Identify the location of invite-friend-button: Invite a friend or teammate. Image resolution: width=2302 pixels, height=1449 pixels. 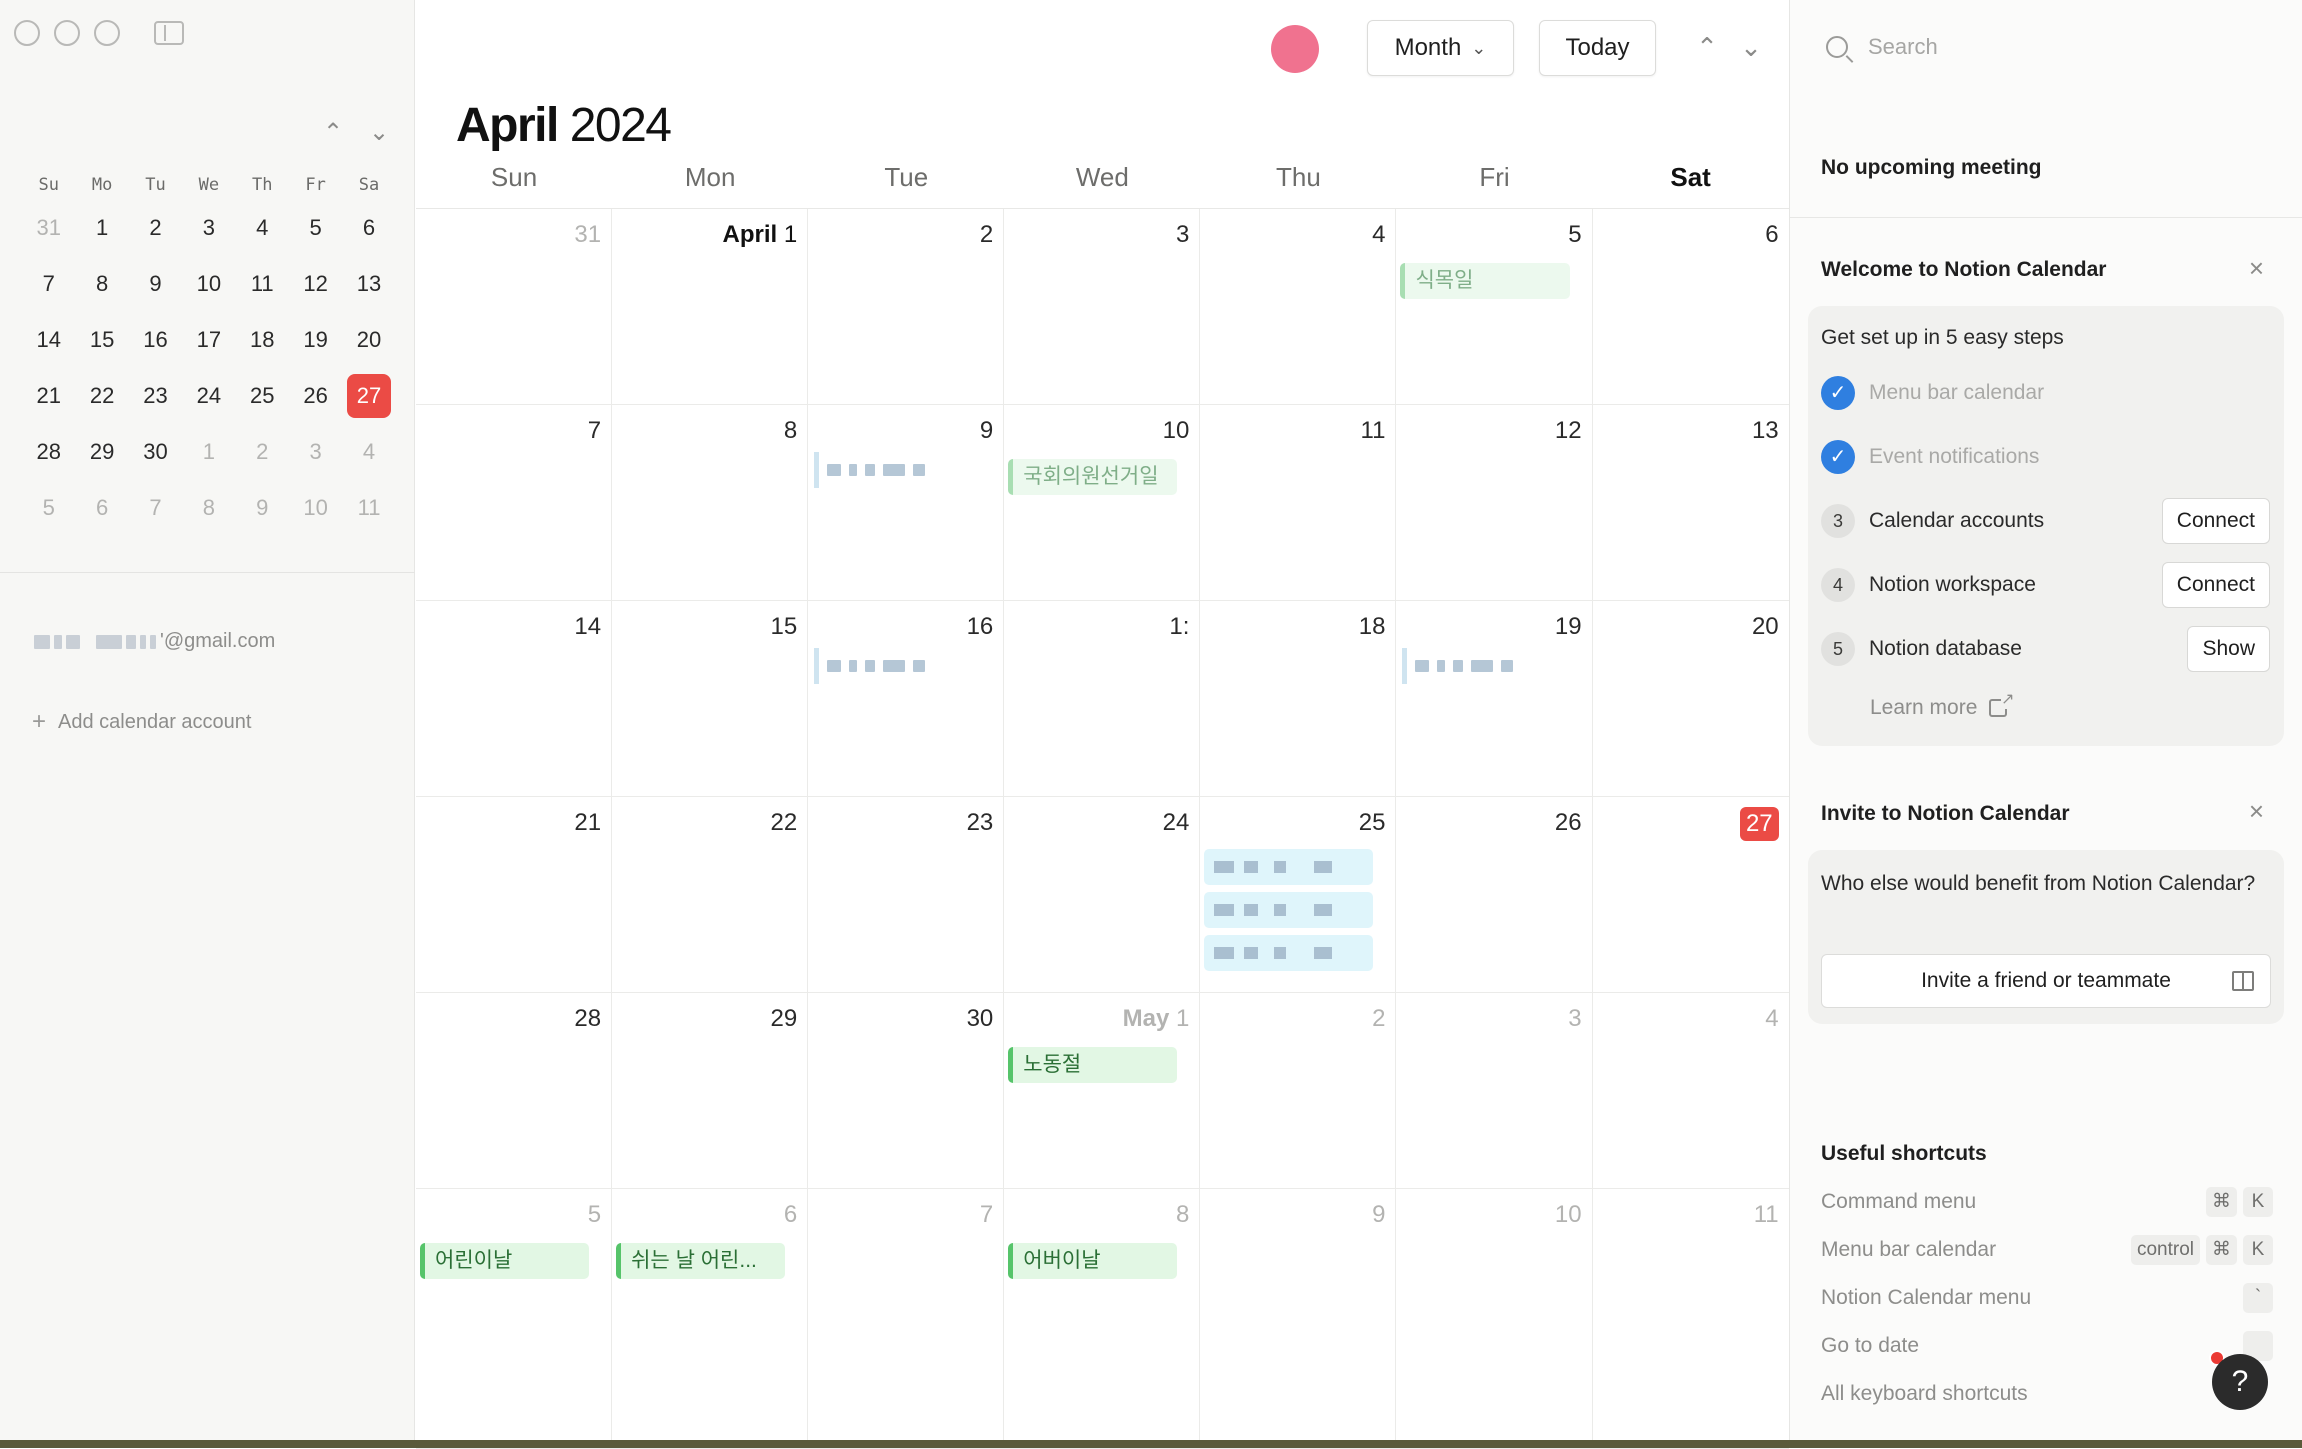
(2046, 981).